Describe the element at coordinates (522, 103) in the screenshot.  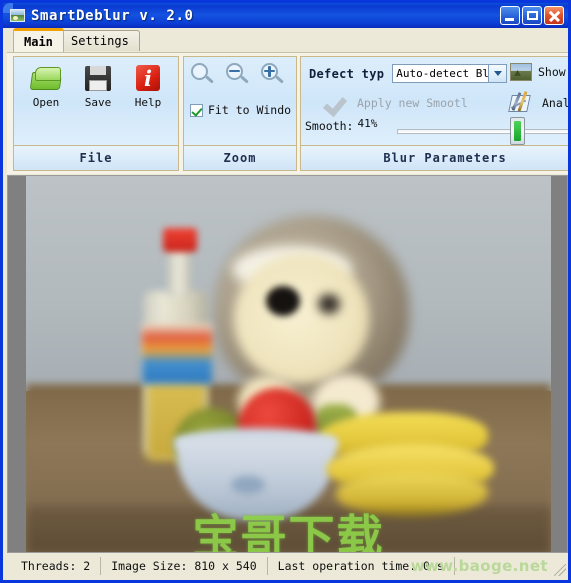
I see `analyze-icon` at that location.